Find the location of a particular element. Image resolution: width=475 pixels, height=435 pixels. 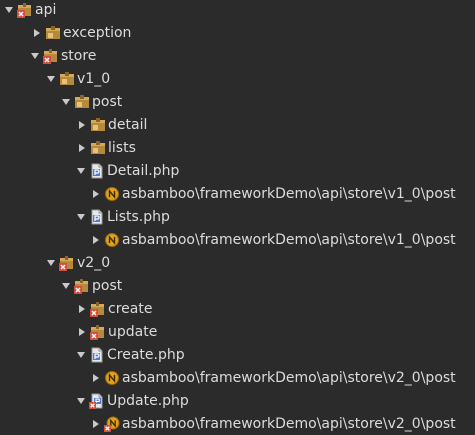

tree-item-update-php: Update.php is located at coordinates (237, 400).